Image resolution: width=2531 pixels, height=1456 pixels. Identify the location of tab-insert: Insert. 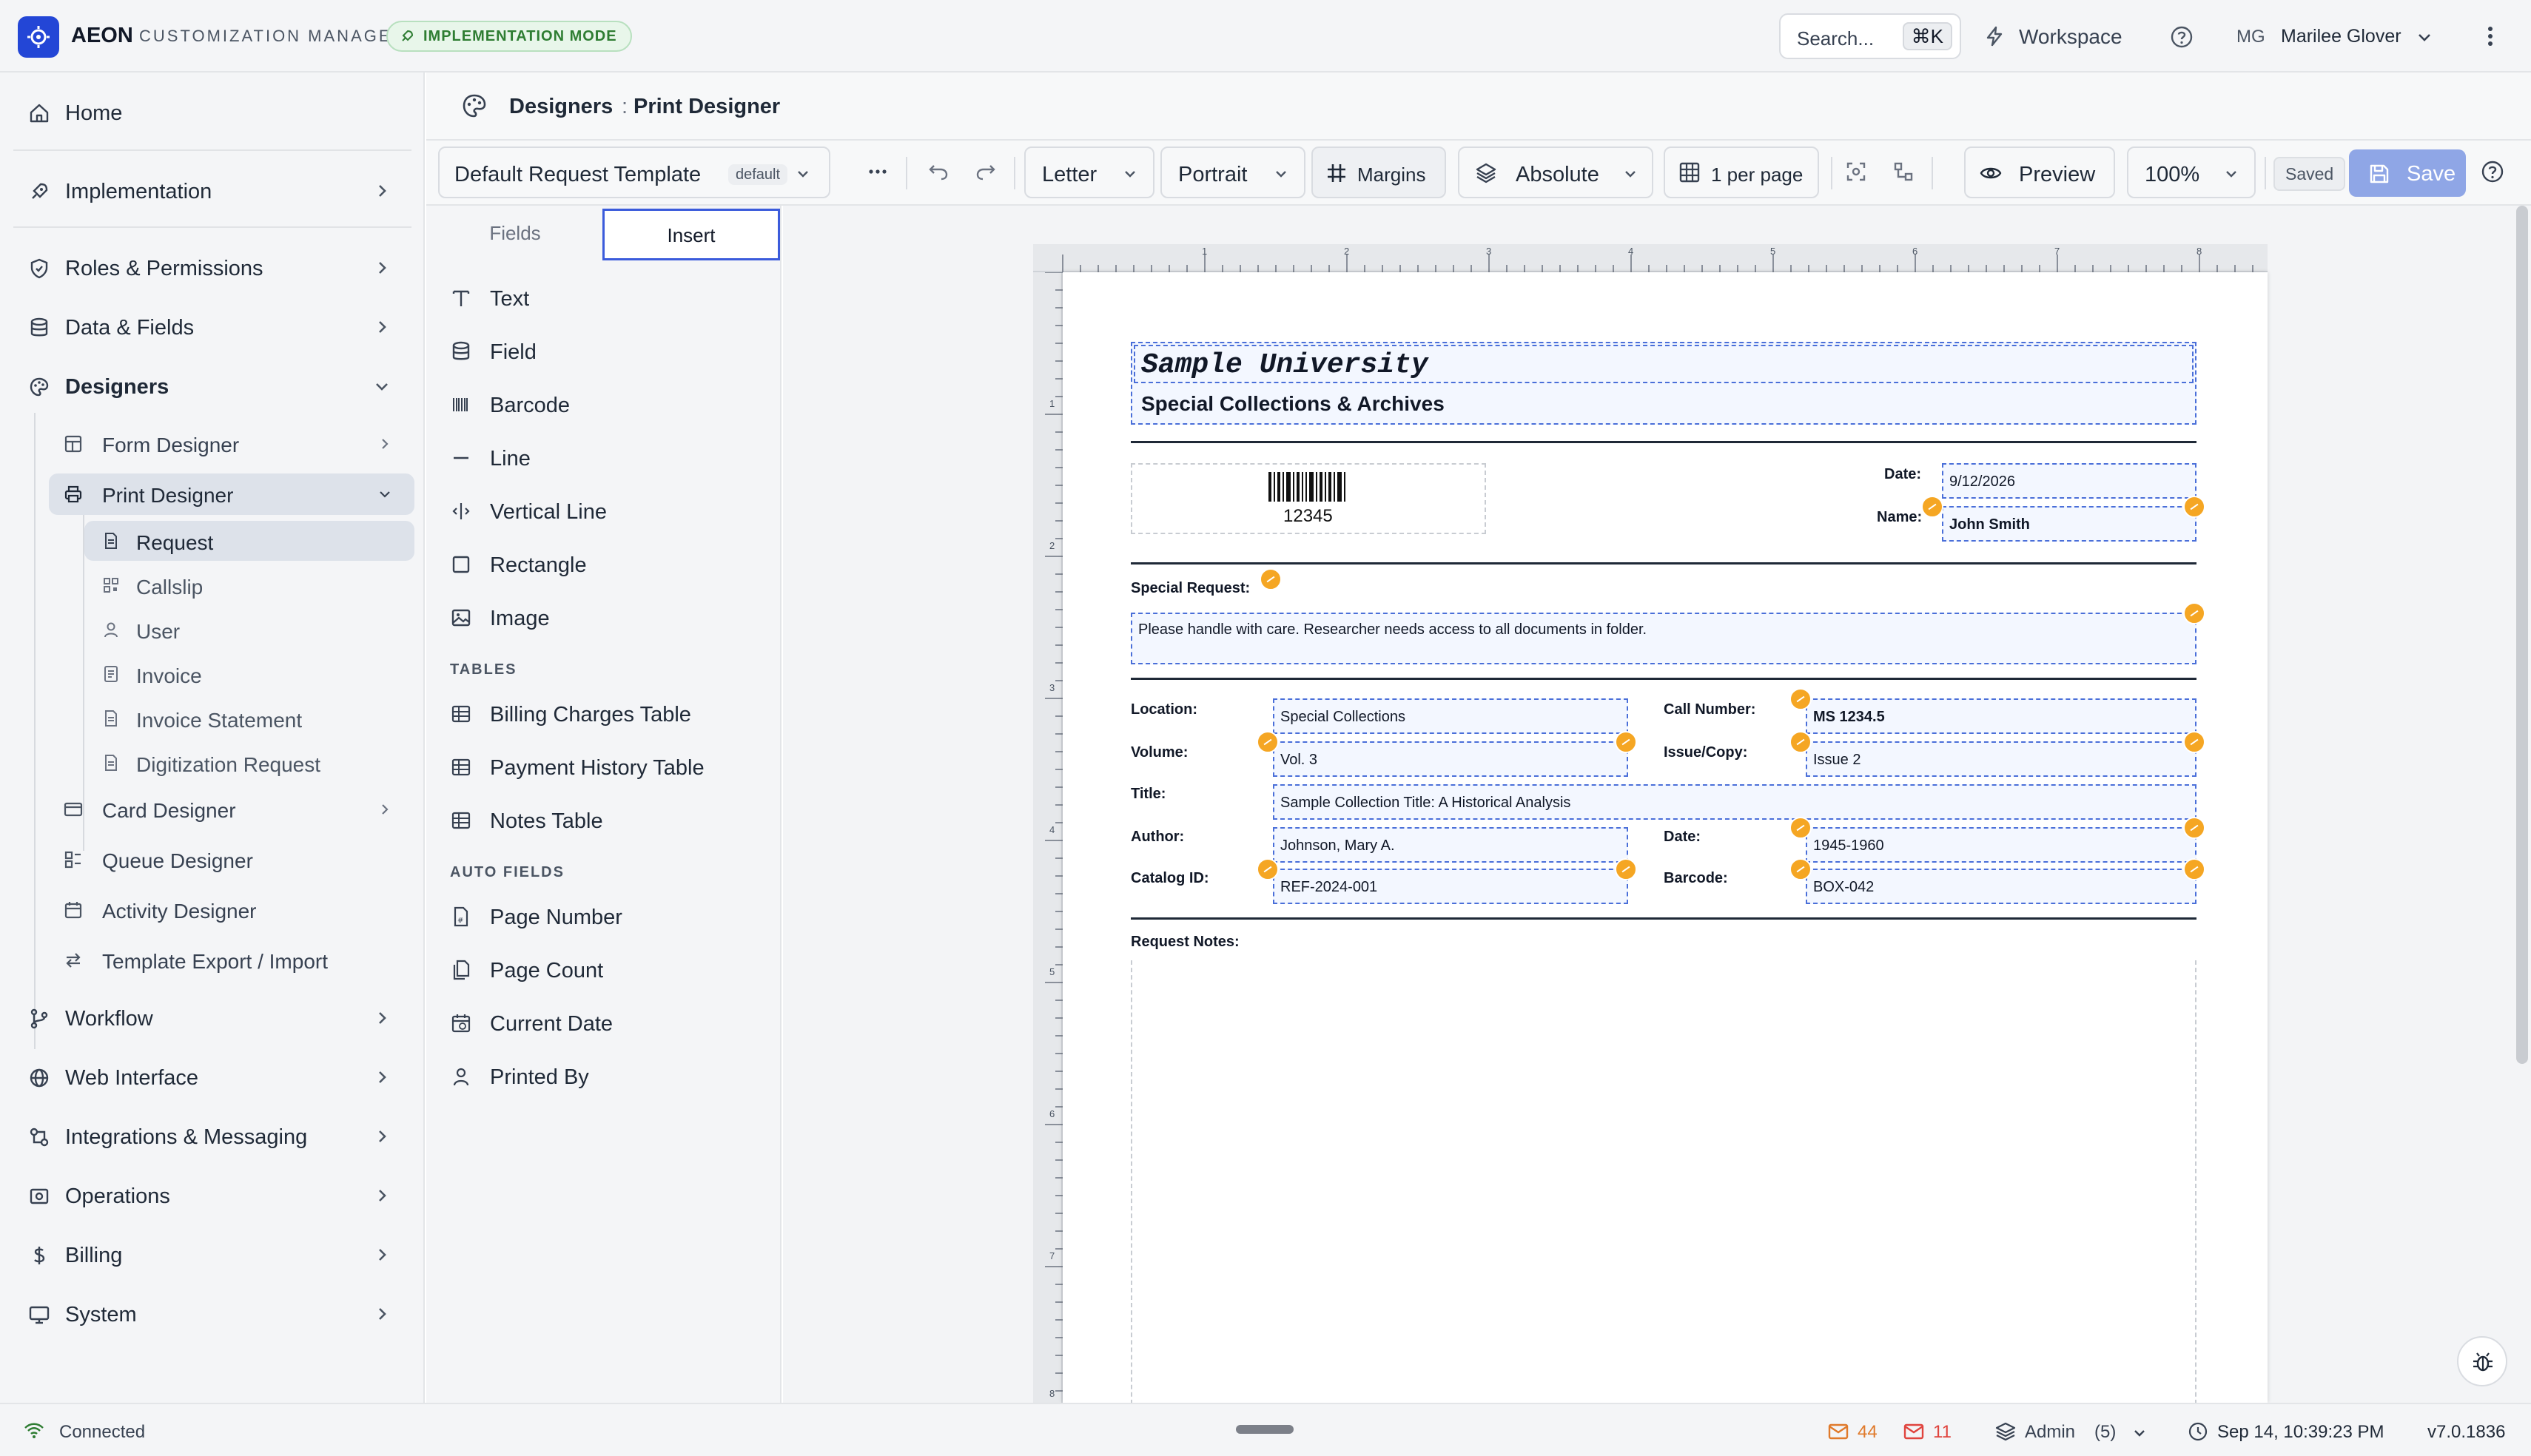
(691, 234).